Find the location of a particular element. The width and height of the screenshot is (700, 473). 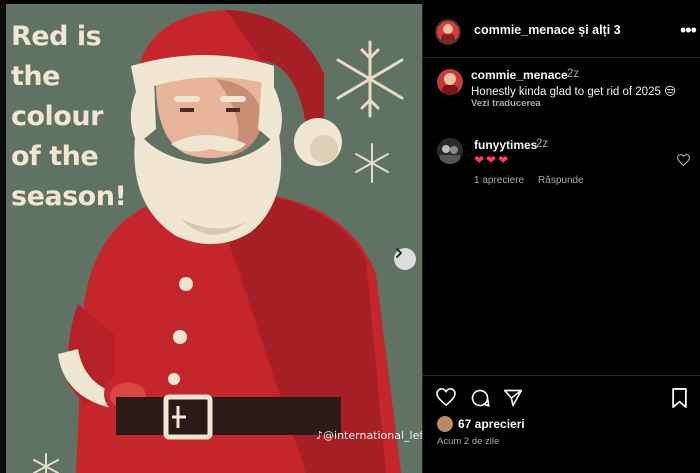

save-button is located at coordinates (679, 400).